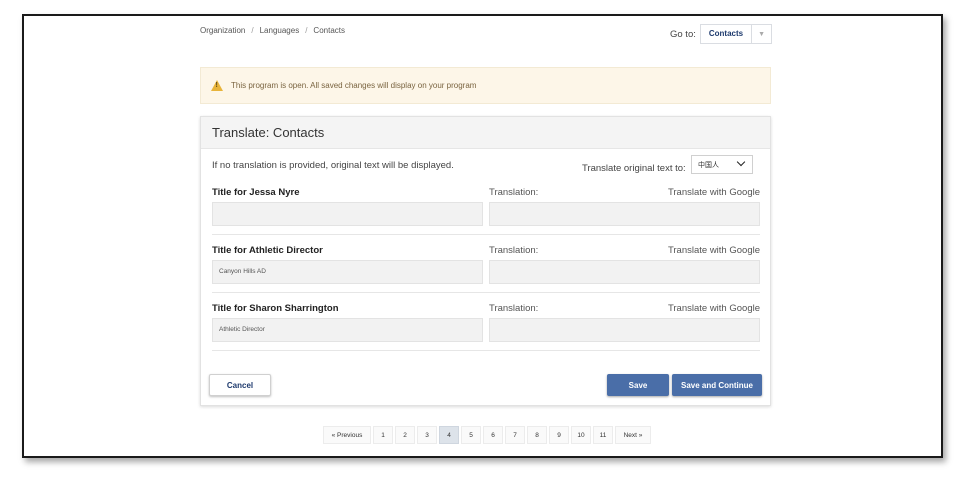 The width and height of the screenshot is (970, 480). What do you see at coordinates (217, 85) in the screenshot?
I see `warning-icon` at bounding box center [217, 85].